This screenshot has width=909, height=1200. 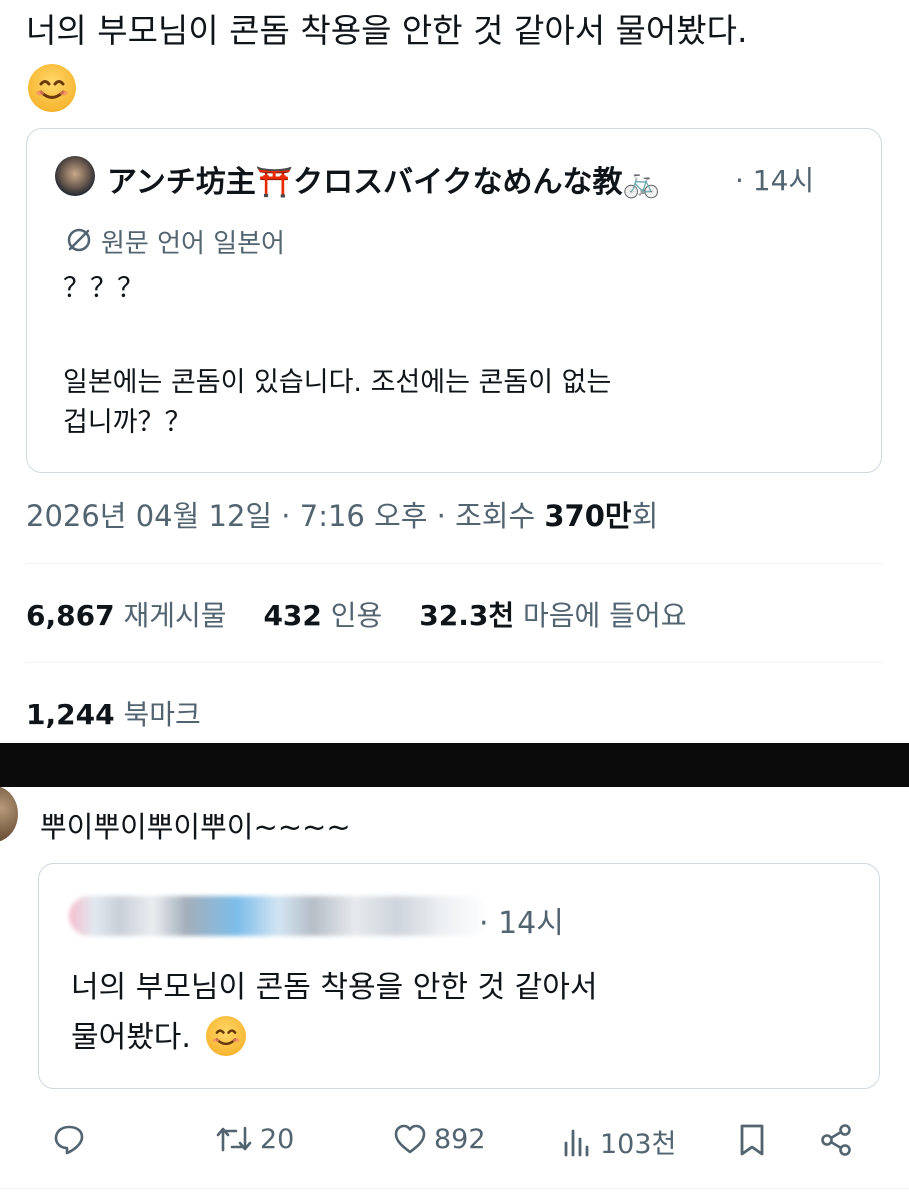 What do you see at coordinates (127, 422) in the screenshot?
I see `quoted-text-line3: 겁니까？？` at bounding box center [127, 422].